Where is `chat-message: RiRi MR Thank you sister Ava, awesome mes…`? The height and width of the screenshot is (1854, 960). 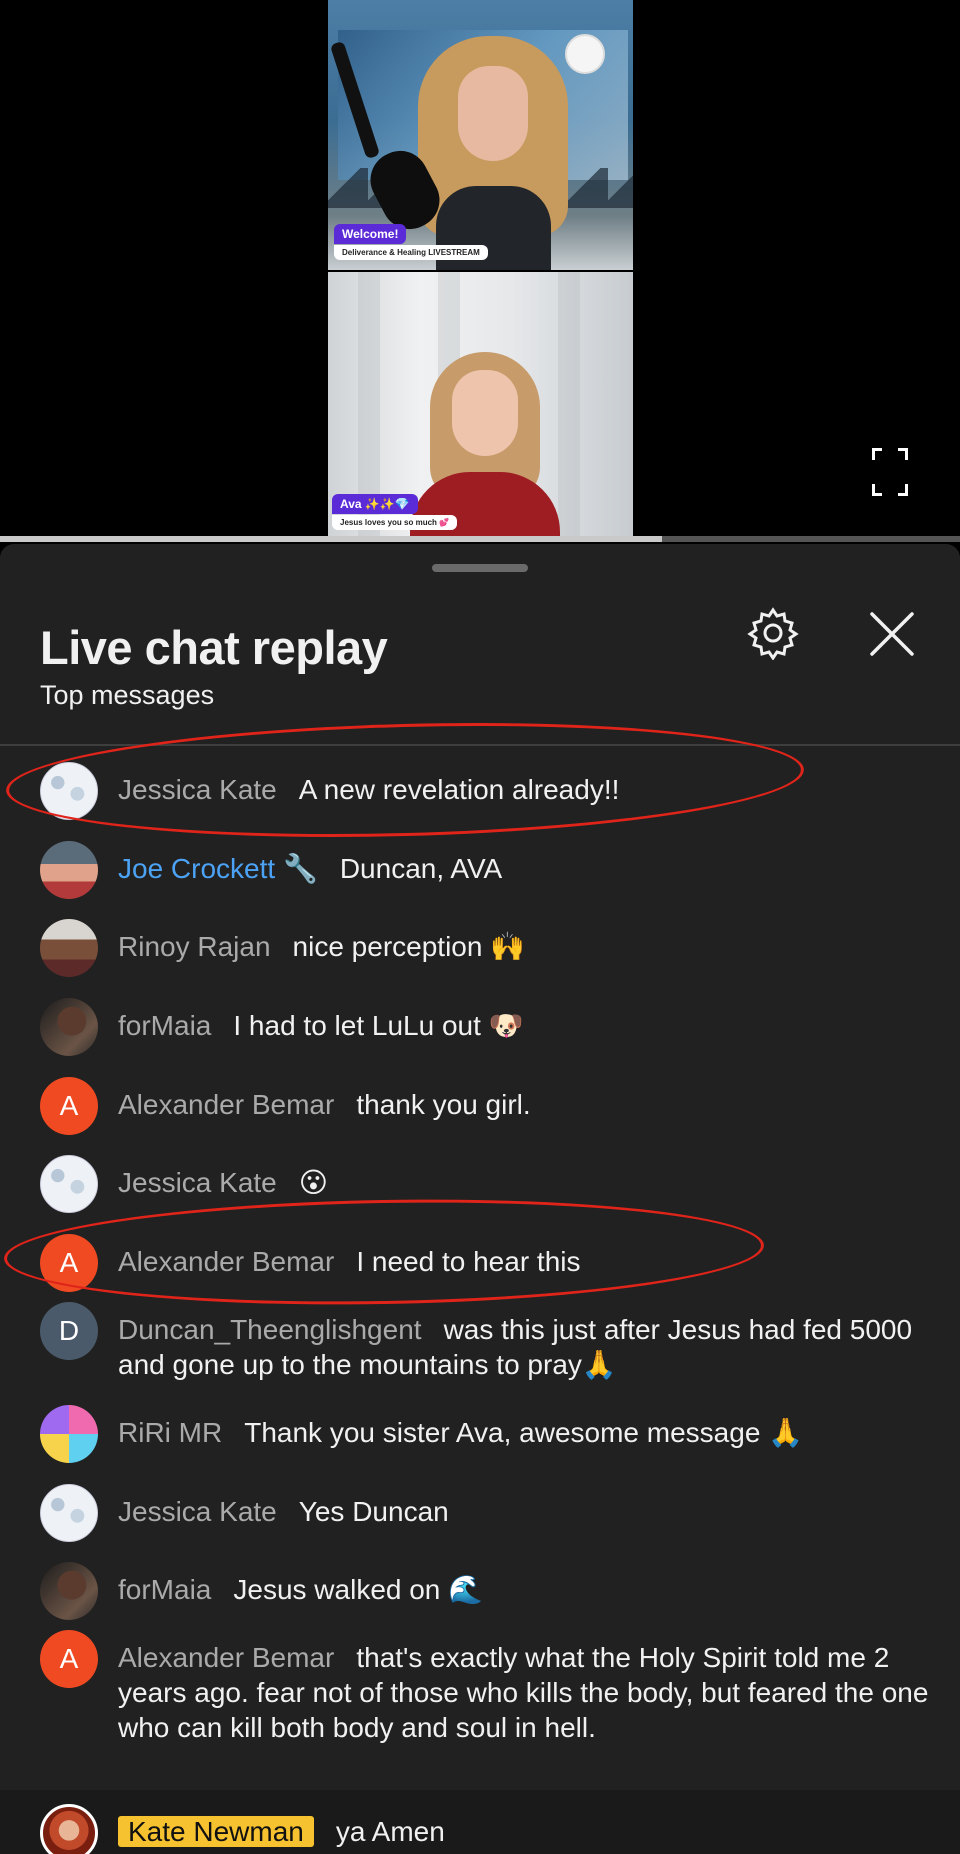
chat-message: RiRi MR Thank you sister Ava, awesome mes… is located at coordinates (480, 1434).